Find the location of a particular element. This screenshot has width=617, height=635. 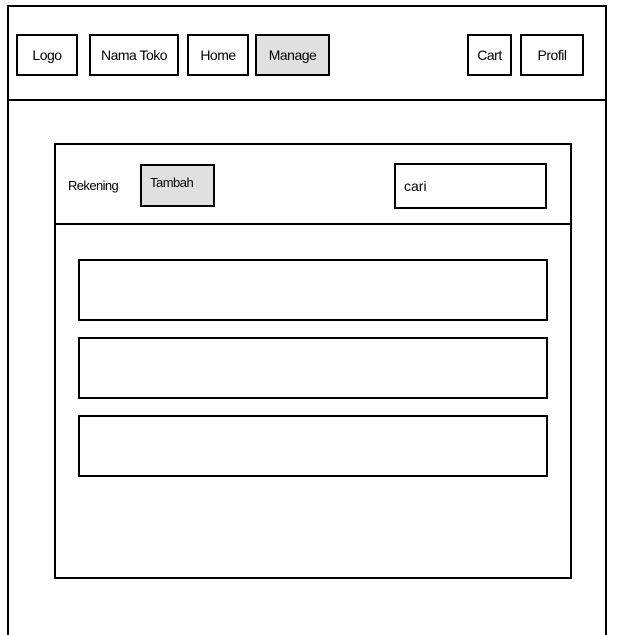

search-input is located at coordinates (470, 186).